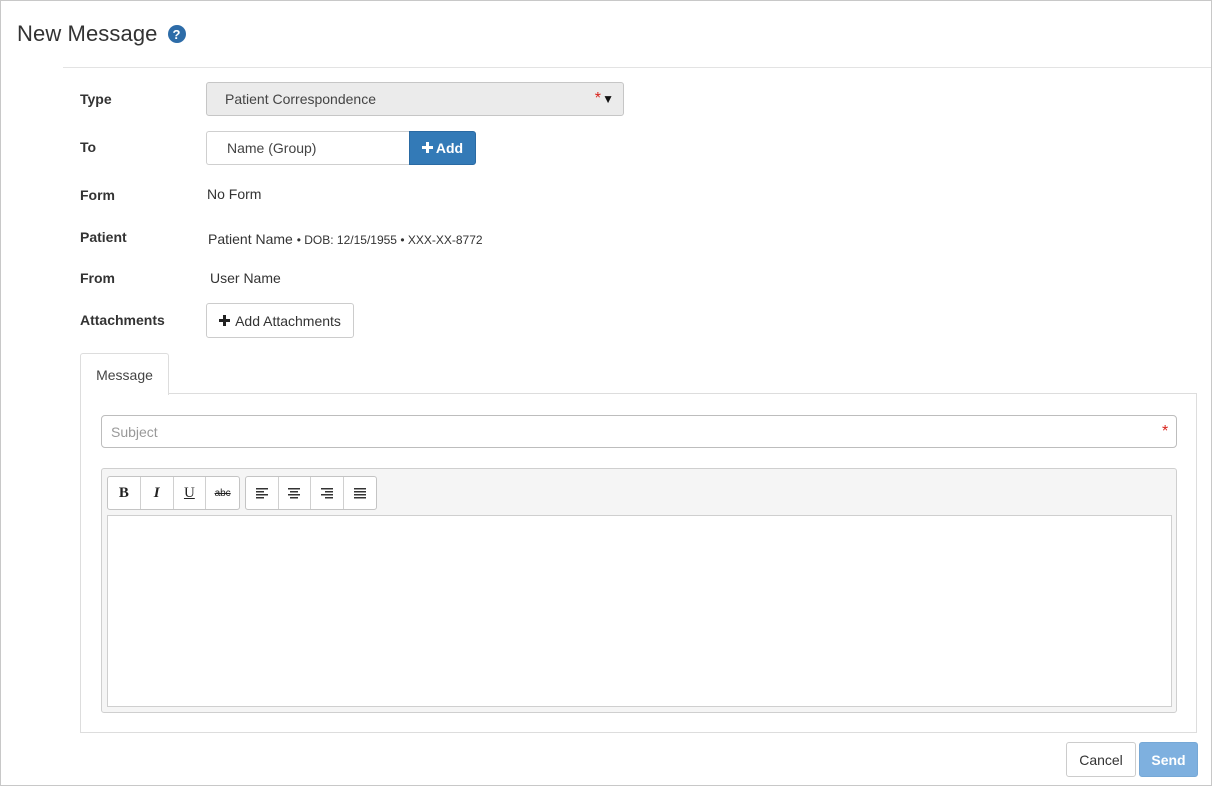 This screenshot has height=786, width=1212. I want to click on from-value: User Name, so click(245, 278).